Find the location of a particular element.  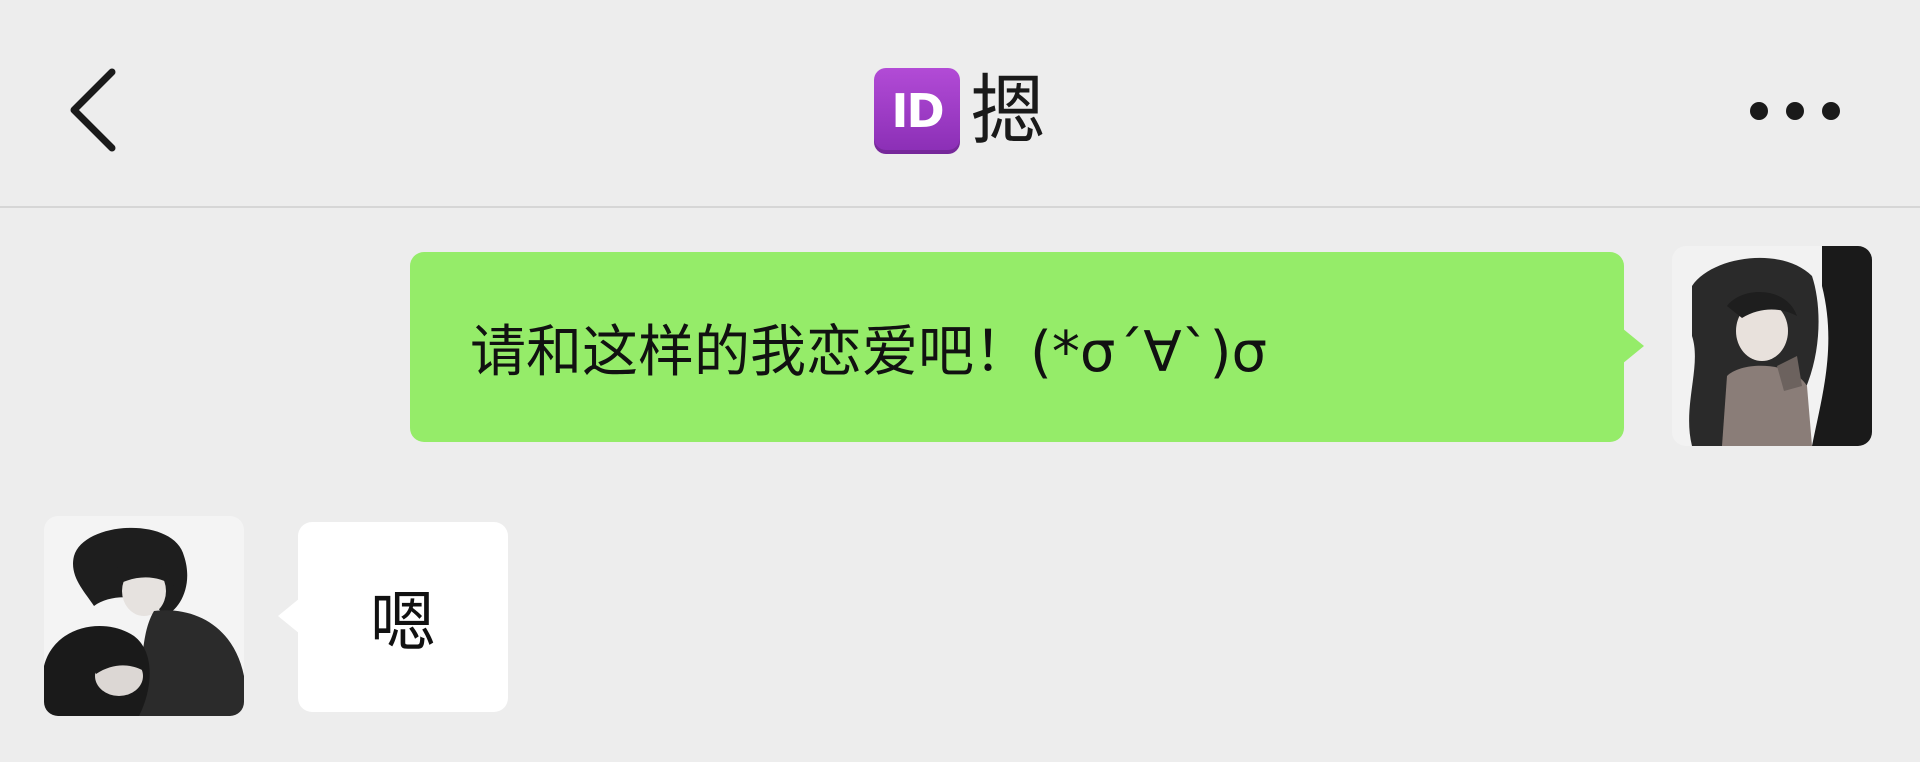

message-bubble-incoming: 嗯 is located at coordinates (393, 617).